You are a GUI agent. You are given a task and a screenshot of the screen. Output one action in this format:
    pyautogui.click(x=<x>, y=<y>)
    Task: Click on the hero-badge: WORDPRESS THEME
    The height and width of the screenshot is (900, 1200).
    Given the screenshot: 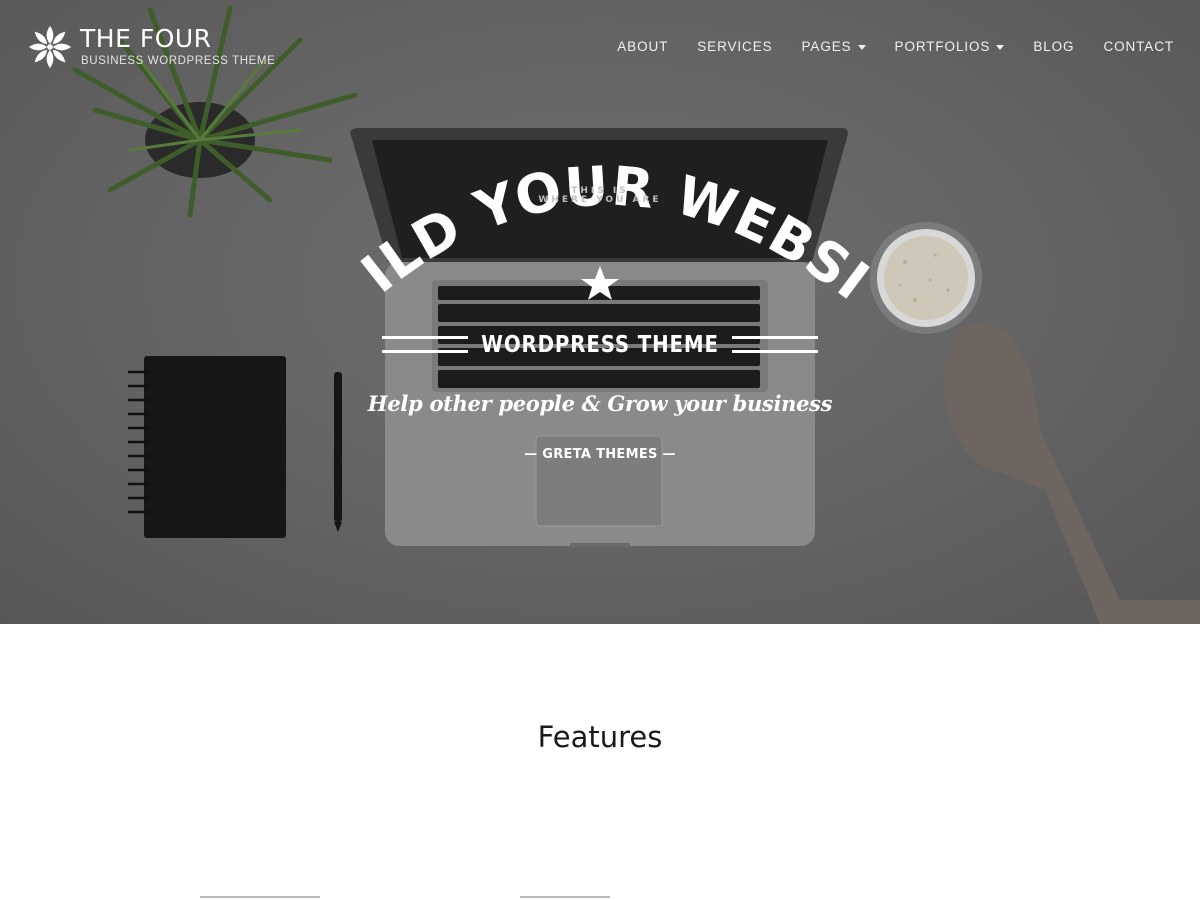 What is the action you would take?
    pyautogui.click(x=600, y=345)
    